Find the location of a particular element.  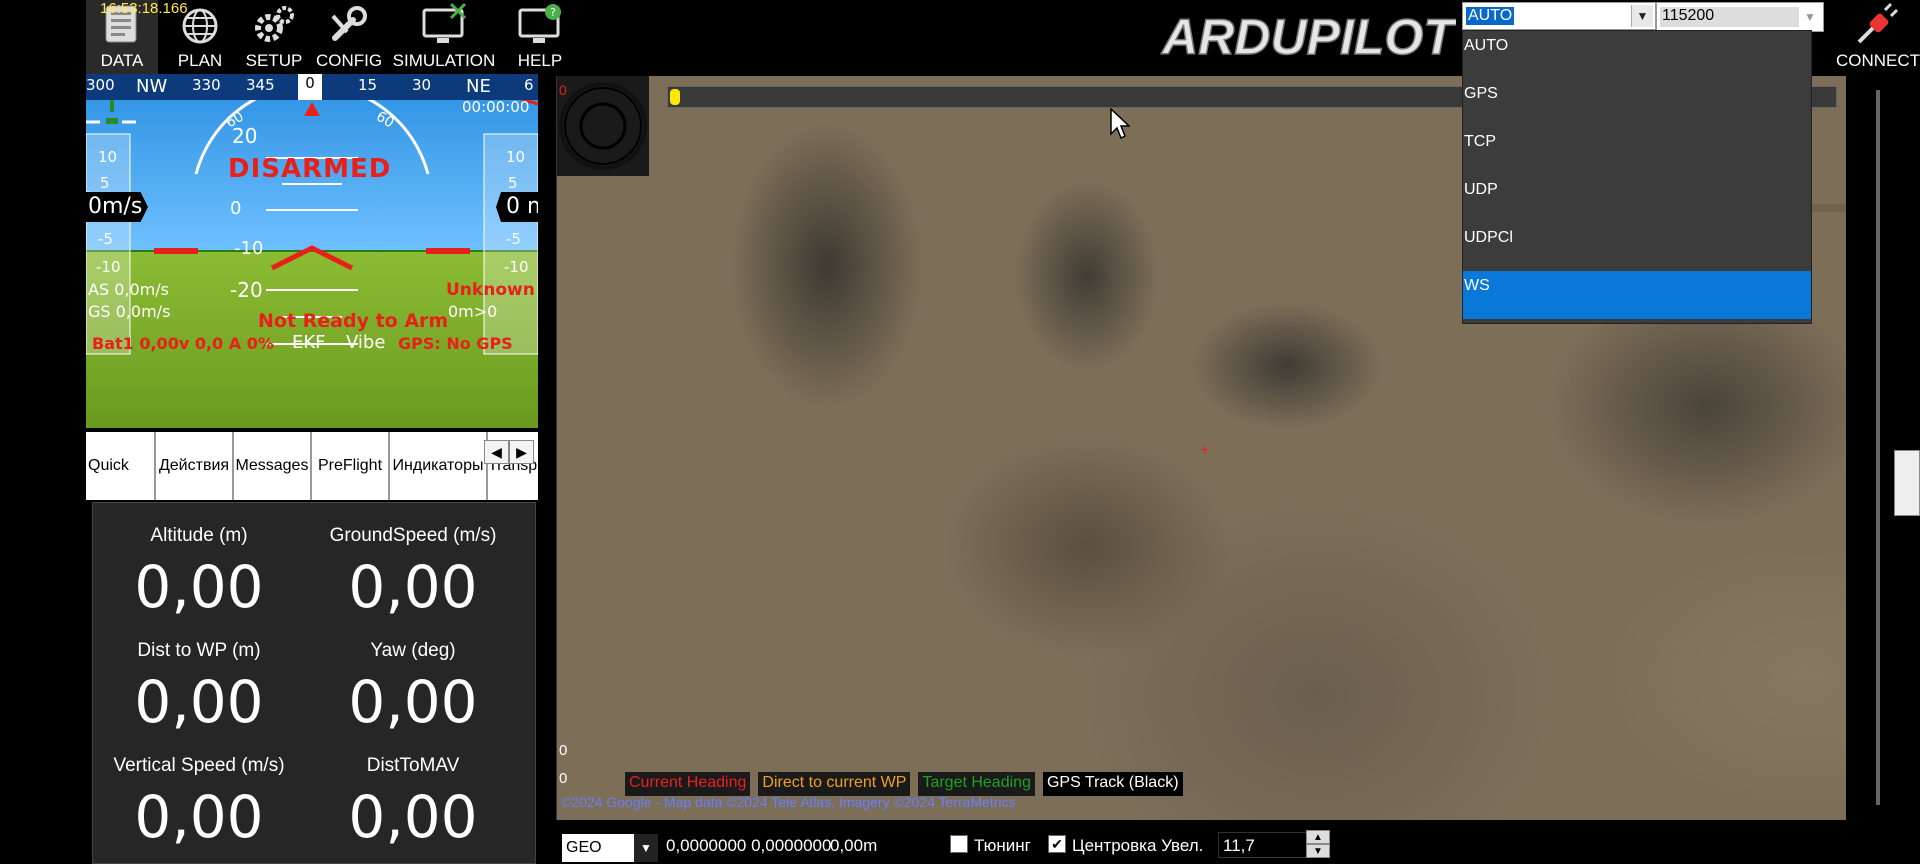

arm-message: Not Ready to Arm is located at coordinates (353, 321).